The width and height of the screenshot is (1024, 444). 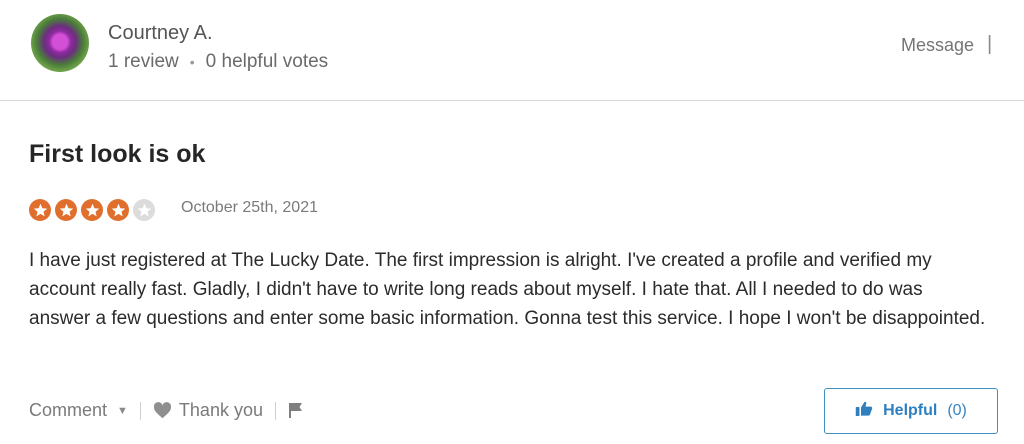 What do you see at coordinates (296, 410) in the screenshot?
I see `flag-icon` at bounding box center [296, 410].